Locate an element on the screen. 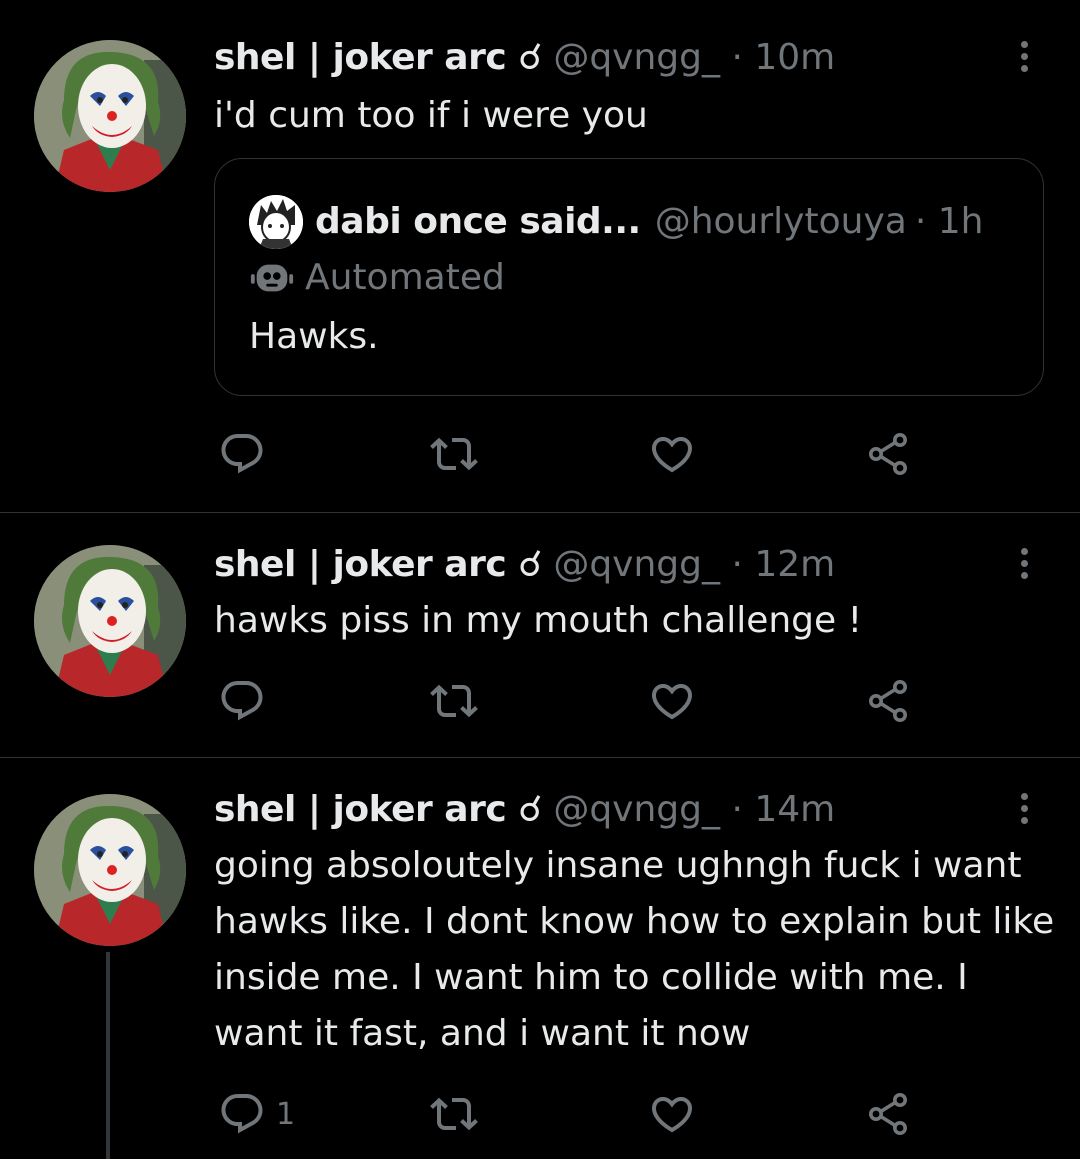 This screenshot has height=1159, width=1080. tweet-header: shel | joker arc ☌ @qvngg_ · 14m is located at coordinates (524, 810).